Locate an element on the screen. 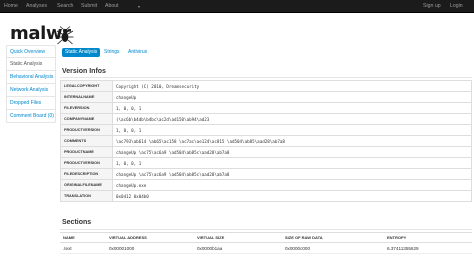  table-value: changeUp is located at coordinates (292, 97).